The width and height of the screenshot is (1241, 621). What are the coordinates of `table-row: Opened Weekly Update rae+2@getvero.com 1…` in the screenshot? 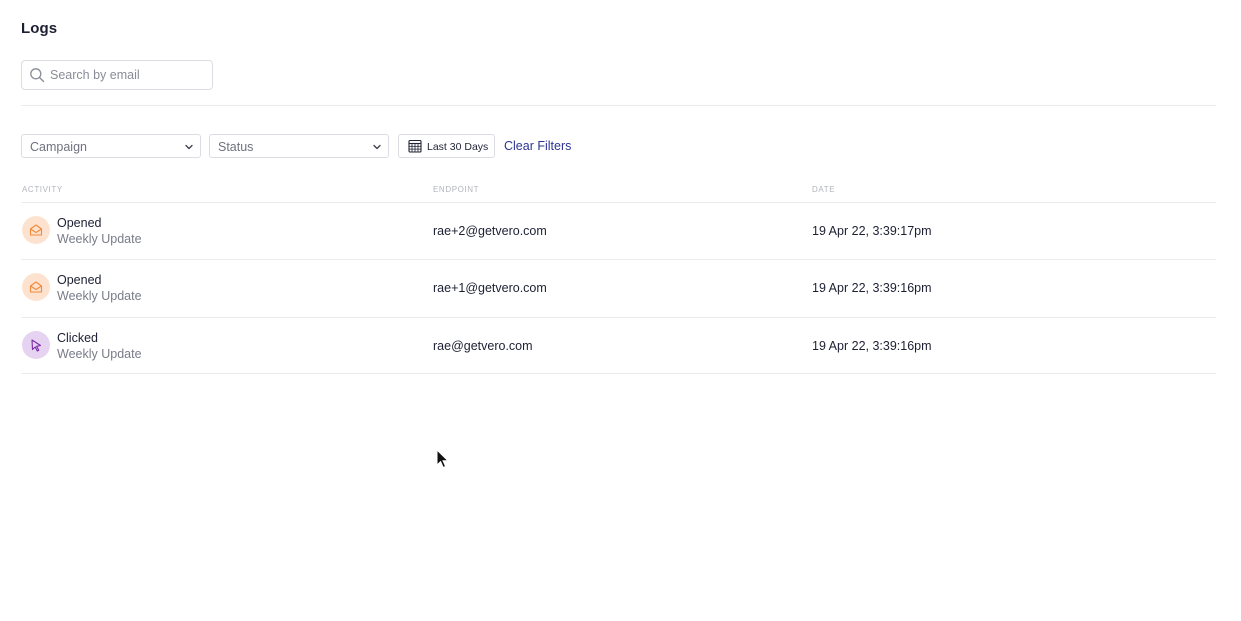 It's located at (618, 230).